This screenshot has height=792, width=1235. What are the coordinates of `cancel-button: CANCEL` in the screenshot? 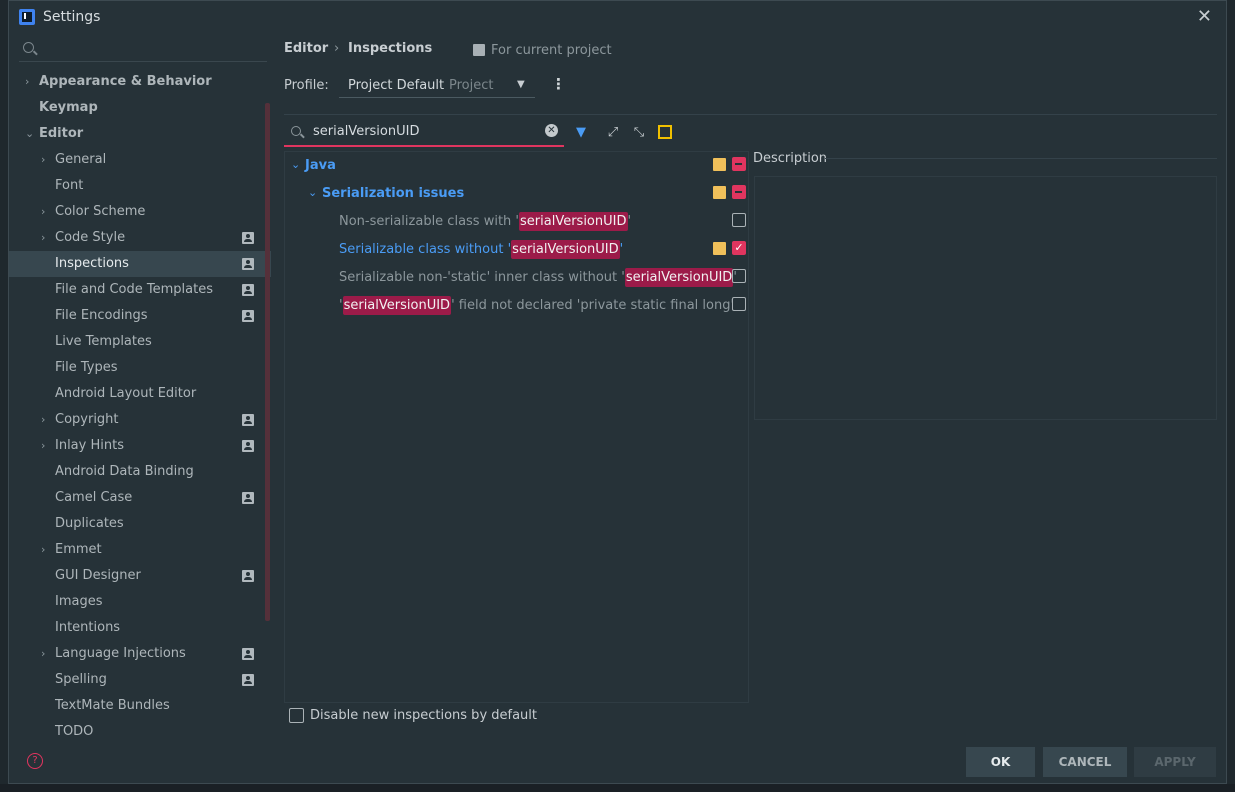 It's located at (1085, 762).